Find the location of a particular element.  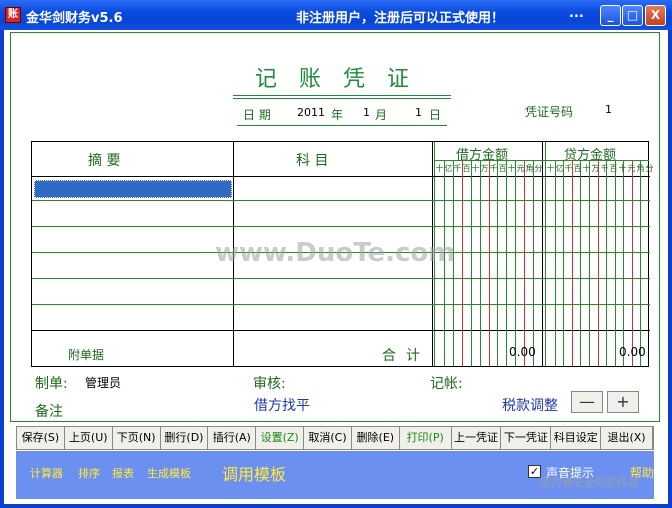

generate-template-link: 生成模板 is located at coordinates (169, 473).